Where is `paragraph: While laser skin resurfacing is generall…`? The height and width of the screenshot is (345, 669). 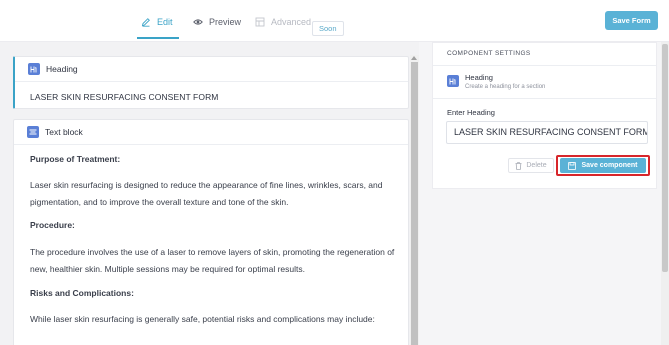 paragraph: While laser skin resurfacing is generall… is located at coordinates (202, 319).